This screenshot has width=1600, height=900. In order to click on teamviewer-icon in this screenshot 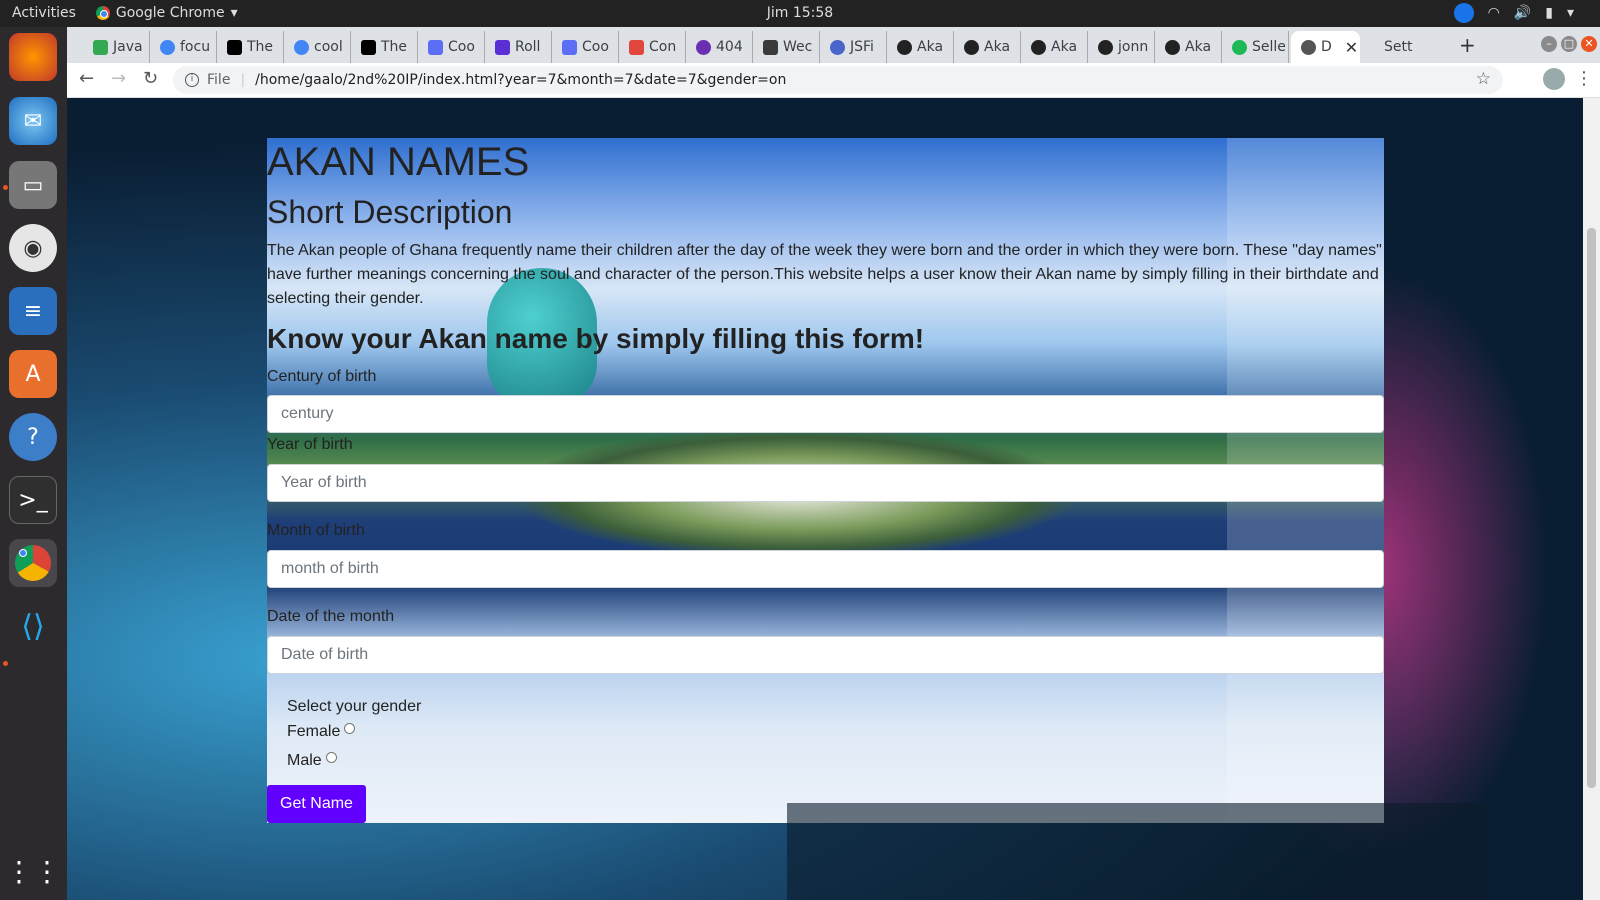, I will do `click(1463, 13)`.